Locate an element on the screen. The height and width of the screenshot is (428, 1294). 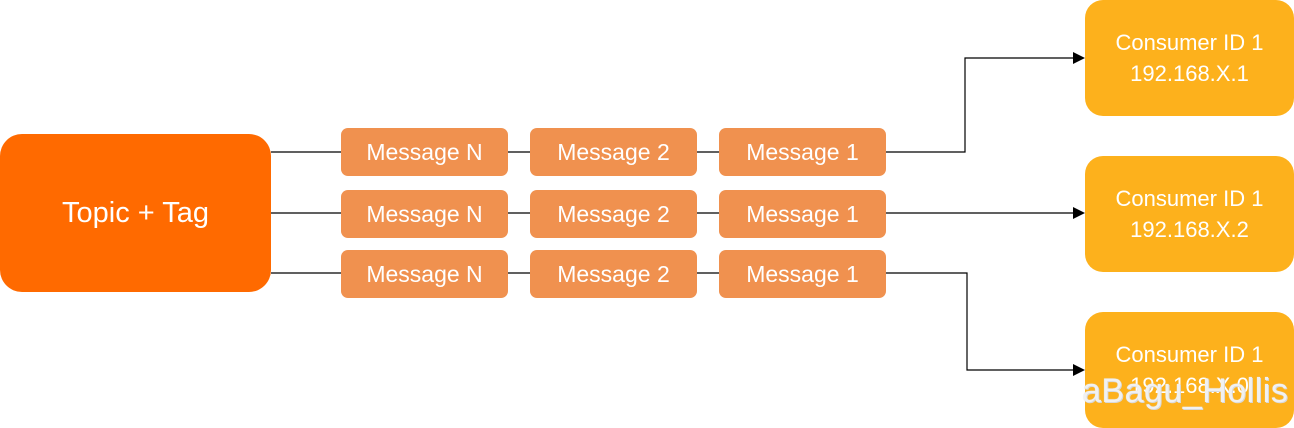
watermark-text: aBagu_Hollis is located at coordinates (1185, 391).